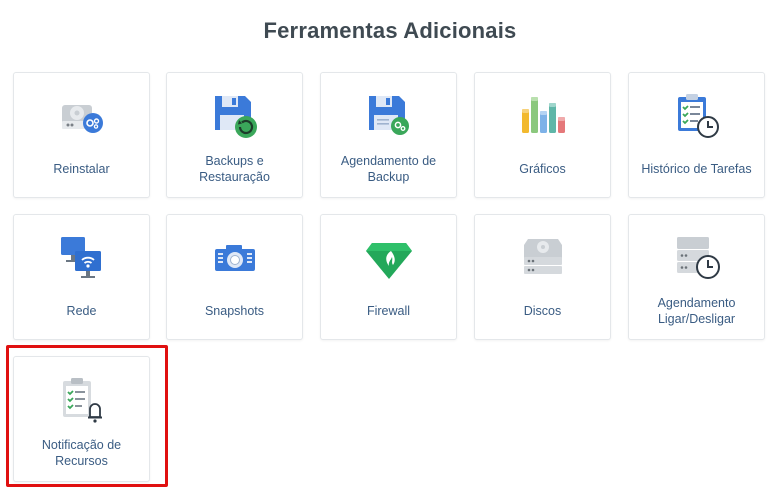  Describe the element at coordinates (81, 311) in the screenshot. I see `tool-label: Rede` at that location.